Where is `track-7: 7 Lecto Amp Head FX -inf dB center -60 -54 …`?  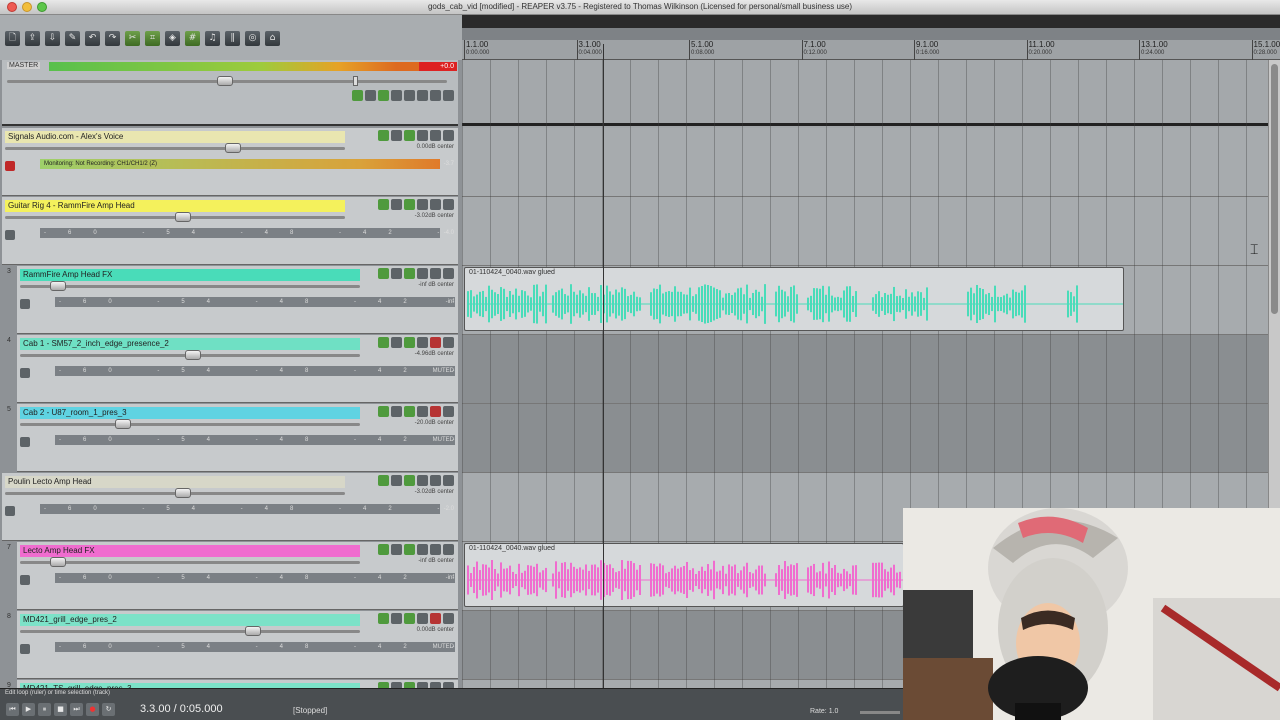 track-7: 7 Lecto Amp Head FX -inf dB center -60 -54 … is located at coordinates (232, 576).